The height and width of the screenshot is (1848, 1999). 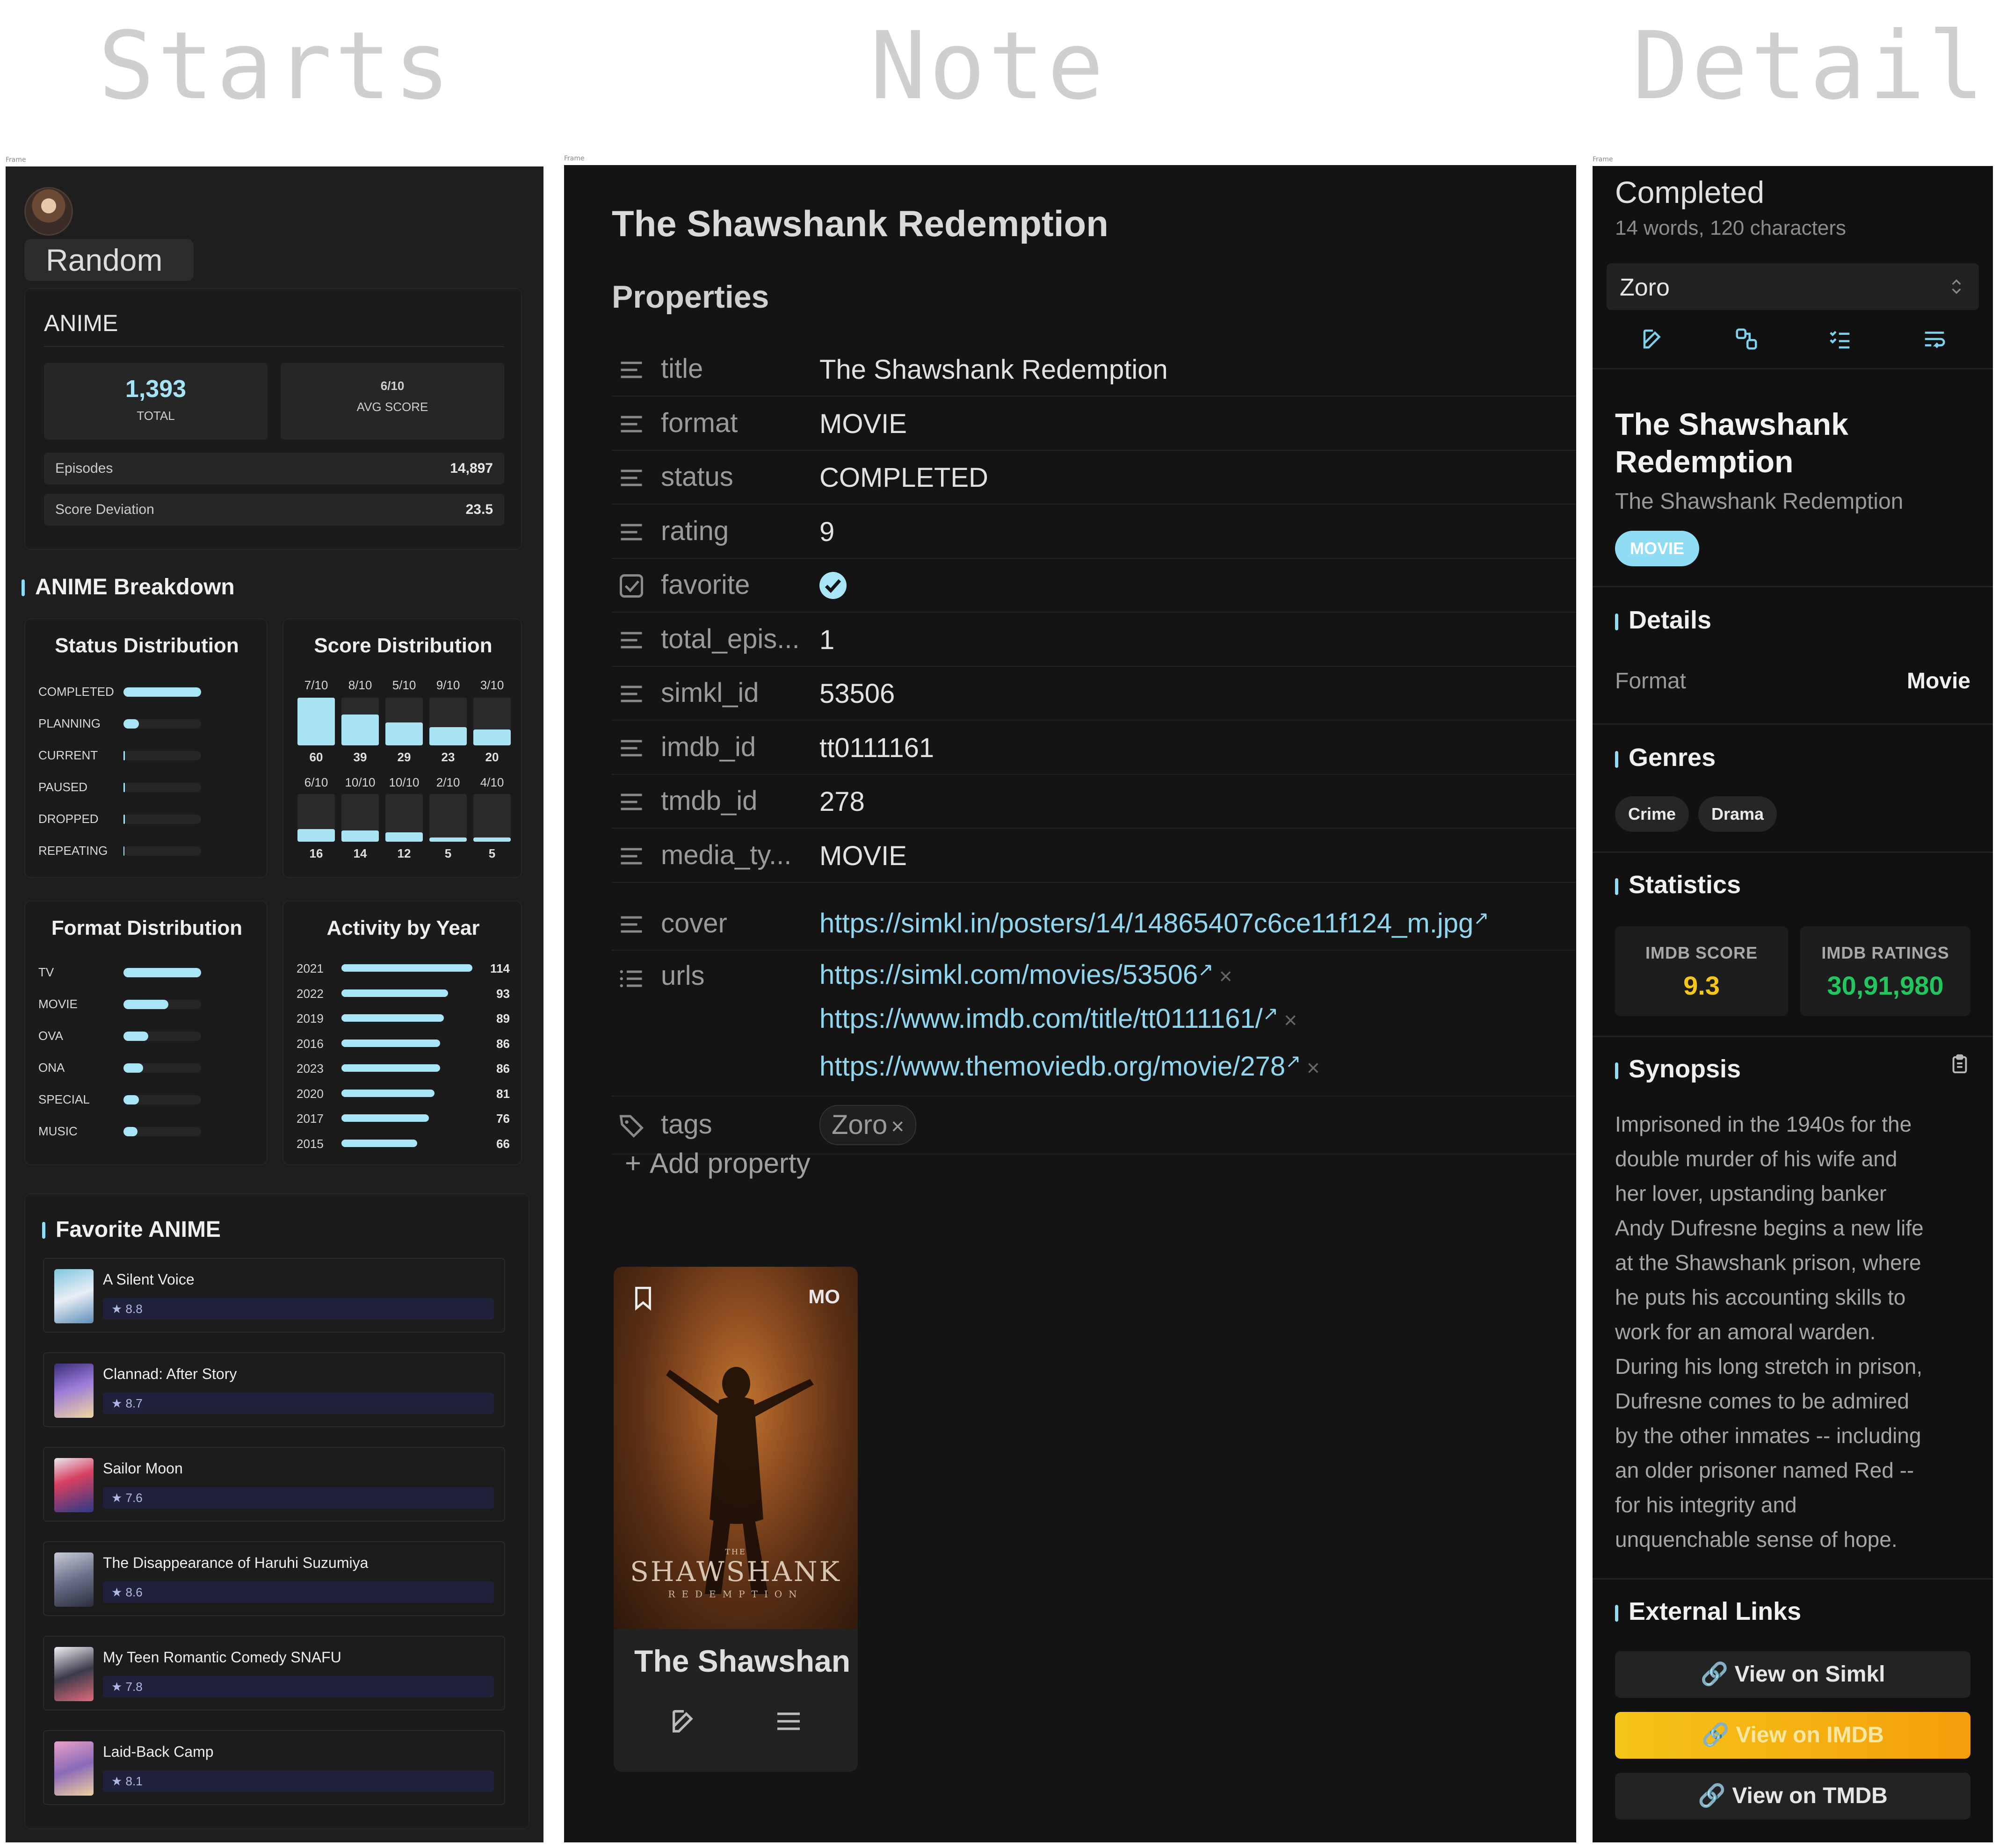 I want to click on property-row-rating: rating 9, so click(x=1094, y=532).